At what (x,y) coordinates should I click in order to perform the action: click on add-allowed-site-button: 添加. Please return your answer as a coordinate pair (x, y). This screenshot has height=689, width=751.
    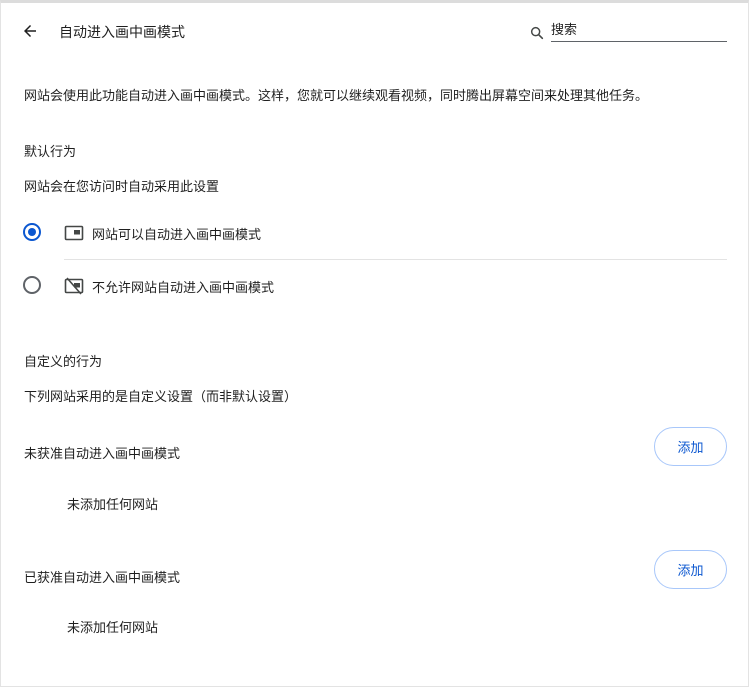
    Looking at the image, I should click on (690, 569).